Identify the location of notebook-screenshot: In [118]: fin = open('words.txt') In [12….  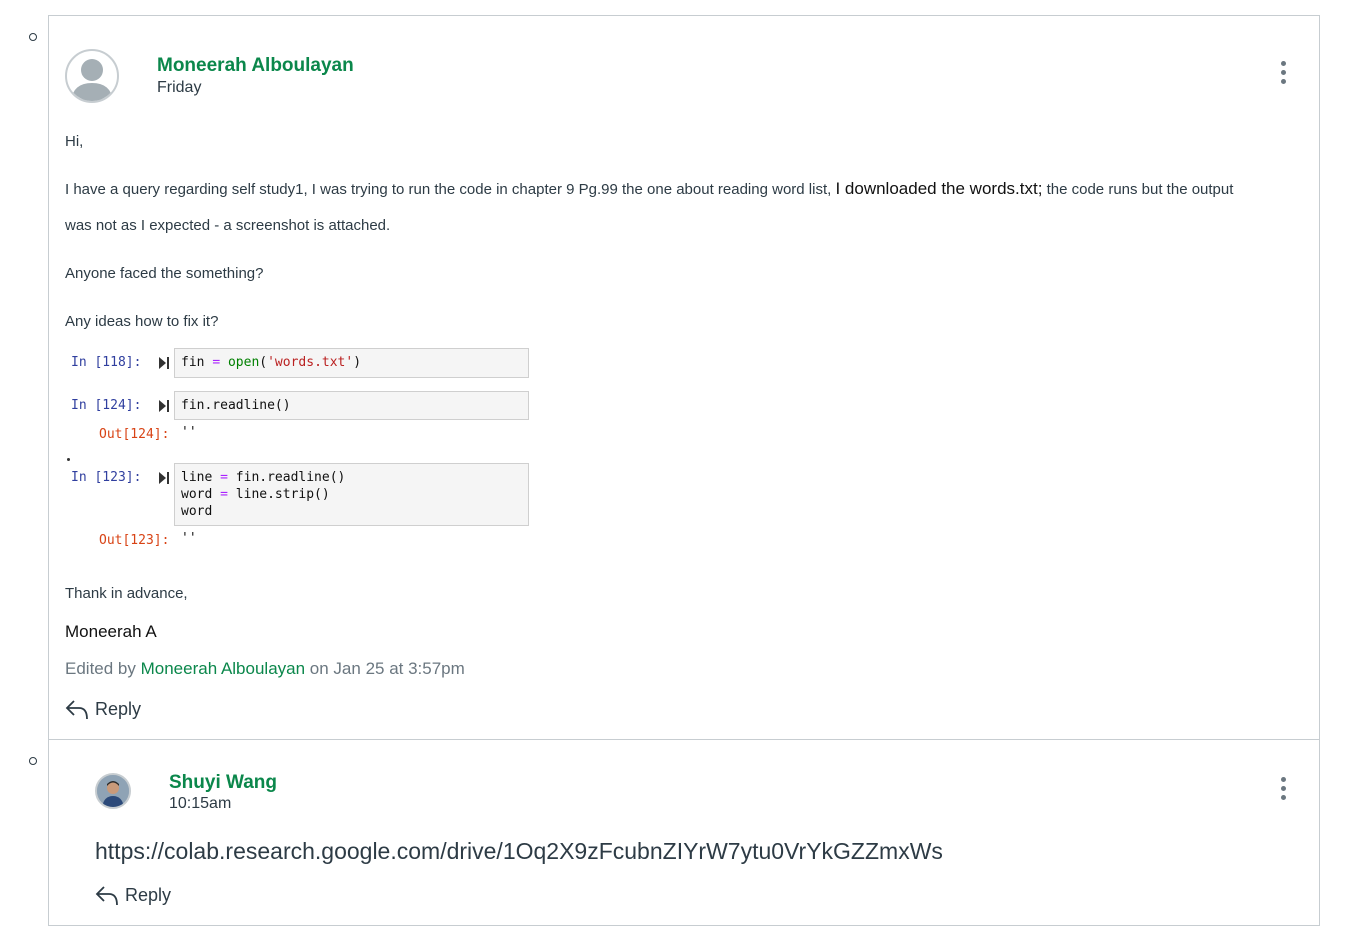
(299, 451).